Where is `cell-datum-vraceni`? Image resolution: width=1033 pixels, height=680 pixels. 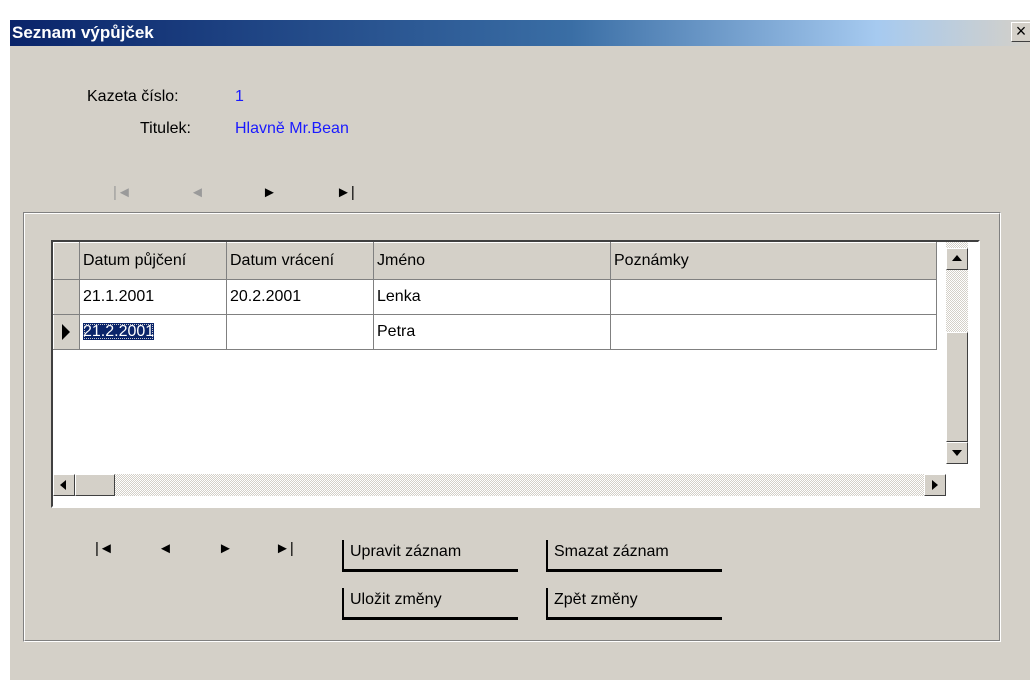
cell-datum-vraceni is located at coordinates (300, 332).